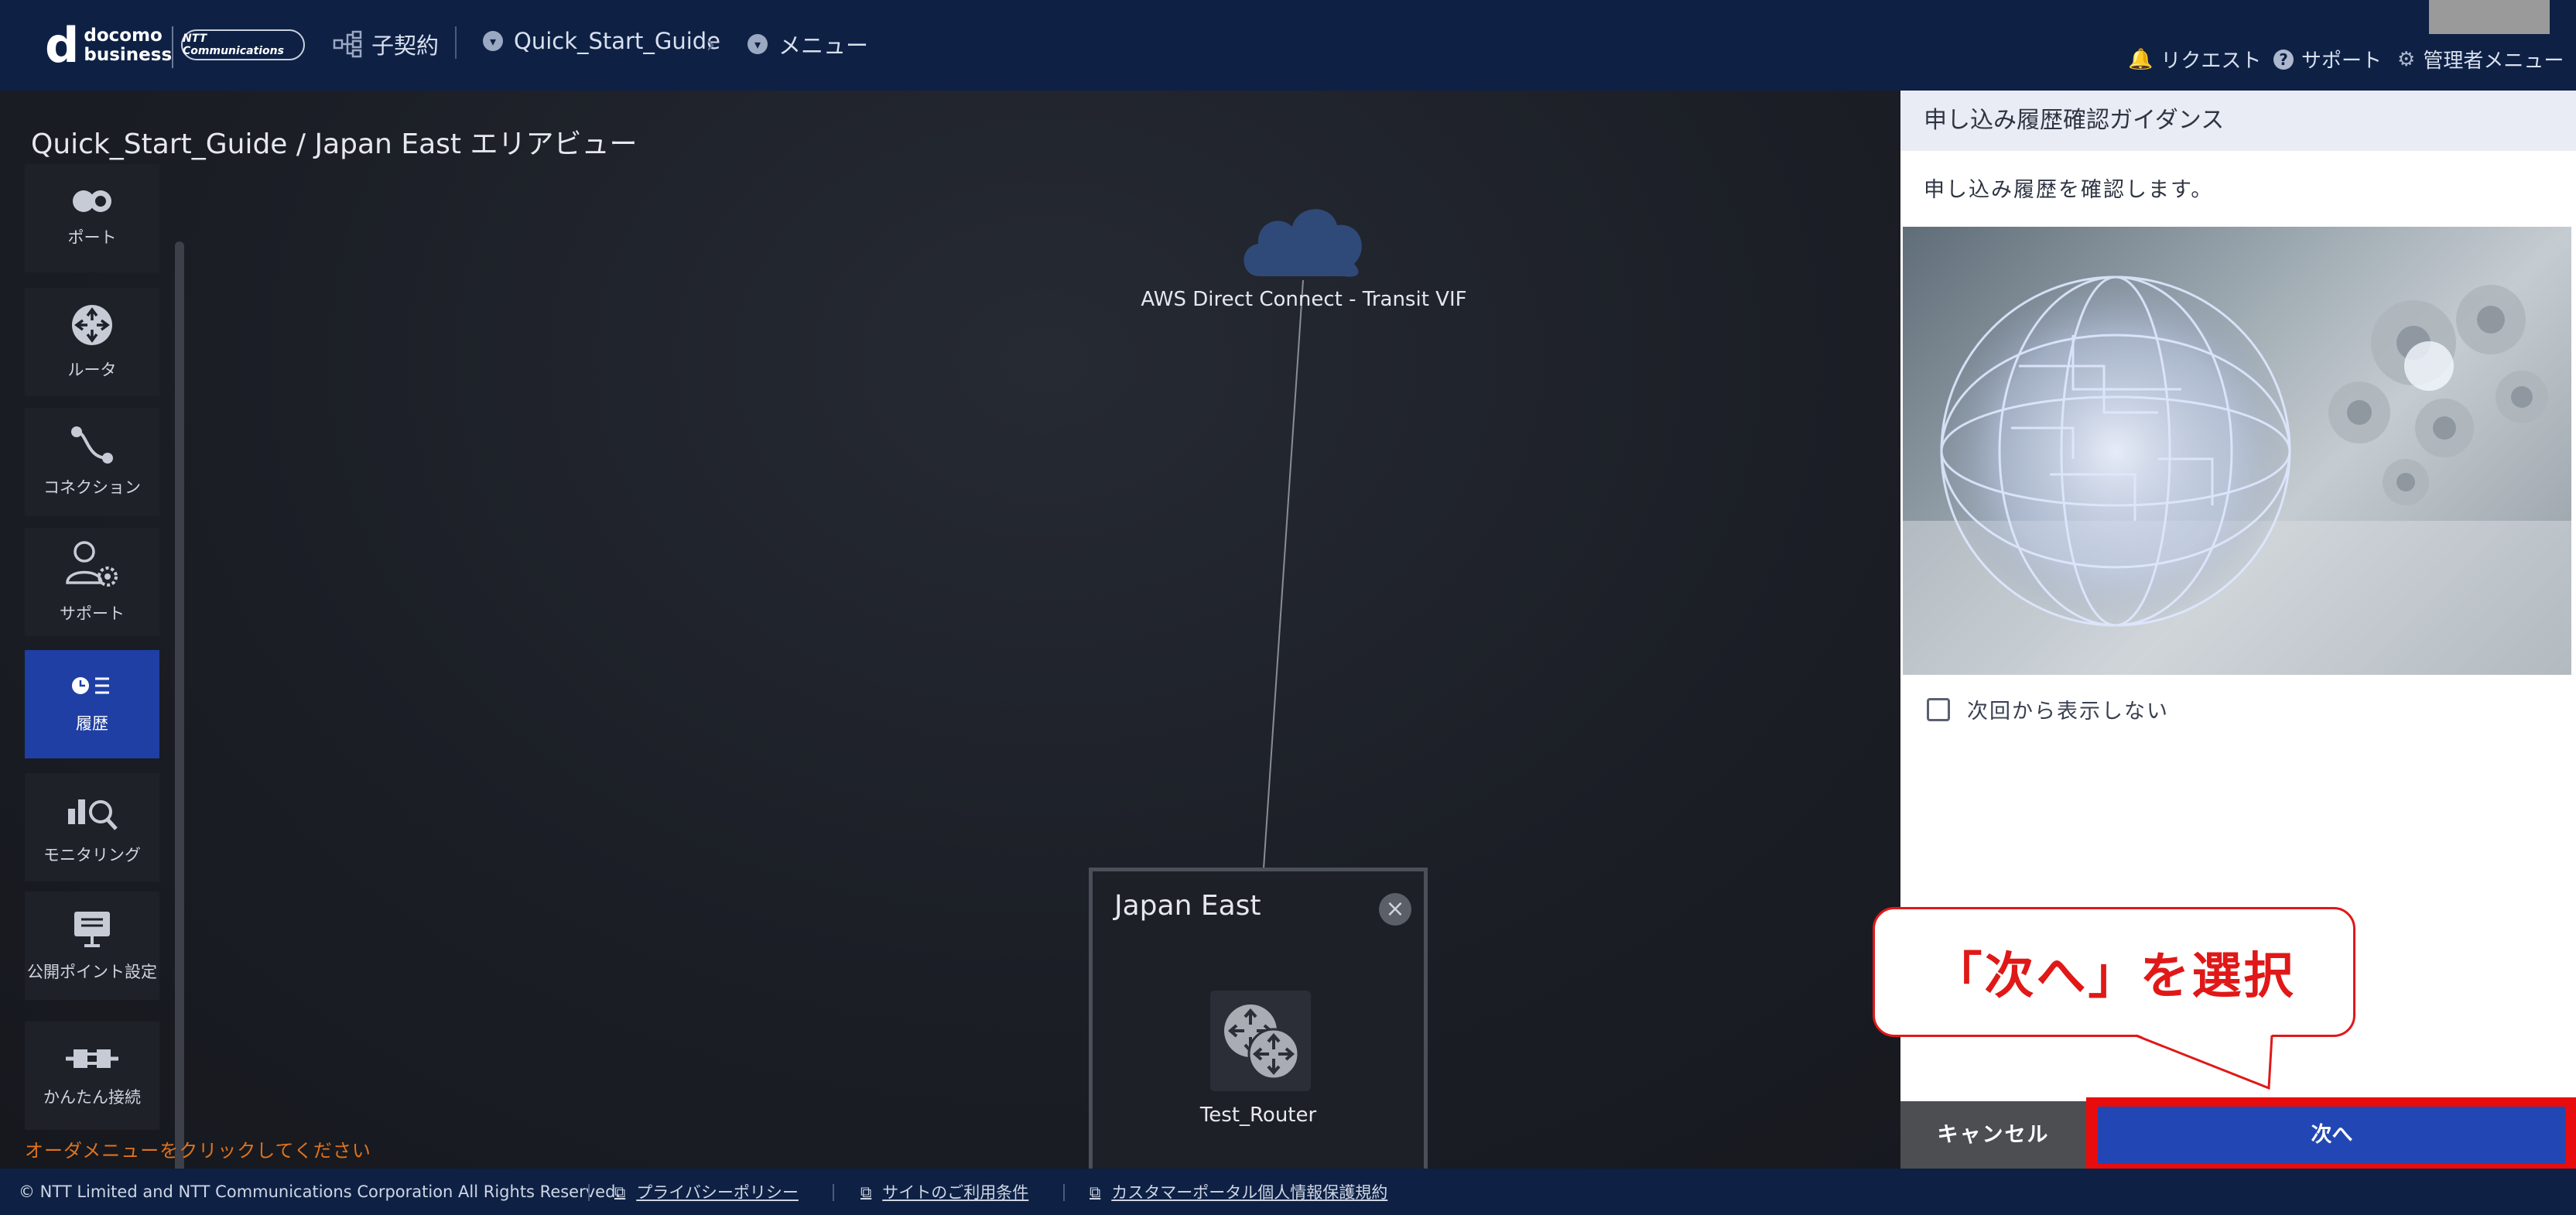  What do you see at coordinates (129, 55) in the screenshot?
I see `logo-line2: business` at bounding box center [129, 55].